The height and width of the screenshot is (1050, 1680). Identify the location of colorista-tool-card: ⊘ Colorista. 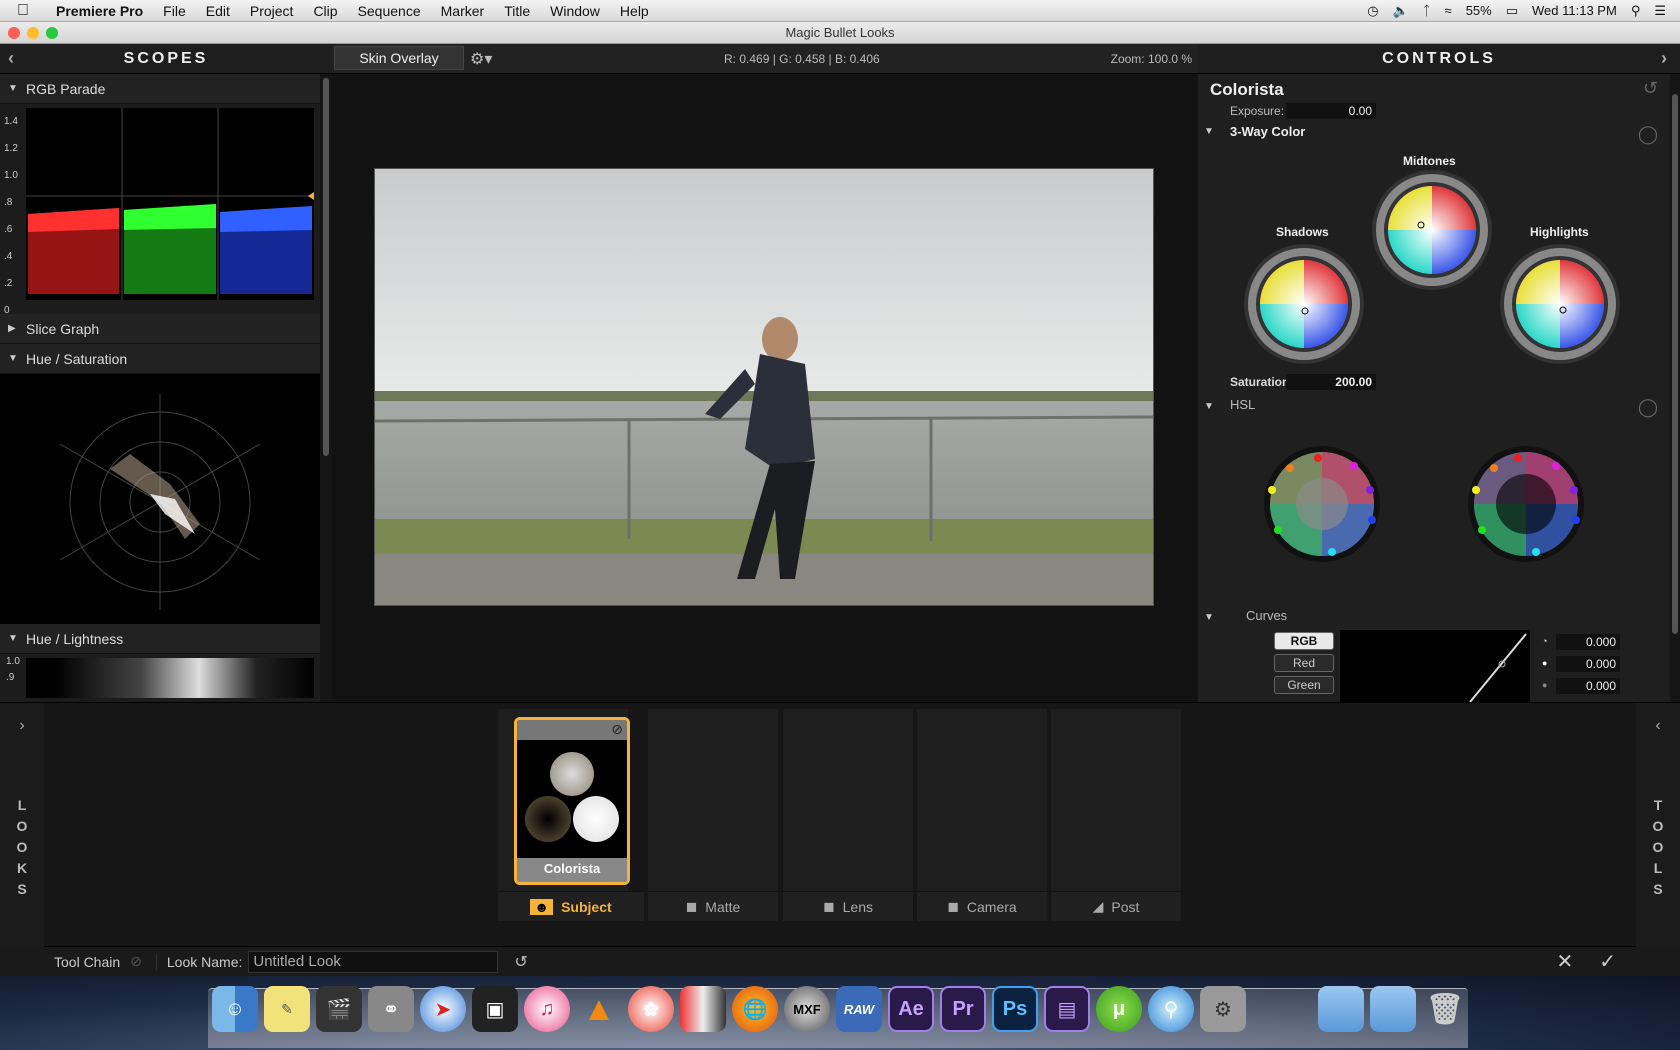
(572, 801).